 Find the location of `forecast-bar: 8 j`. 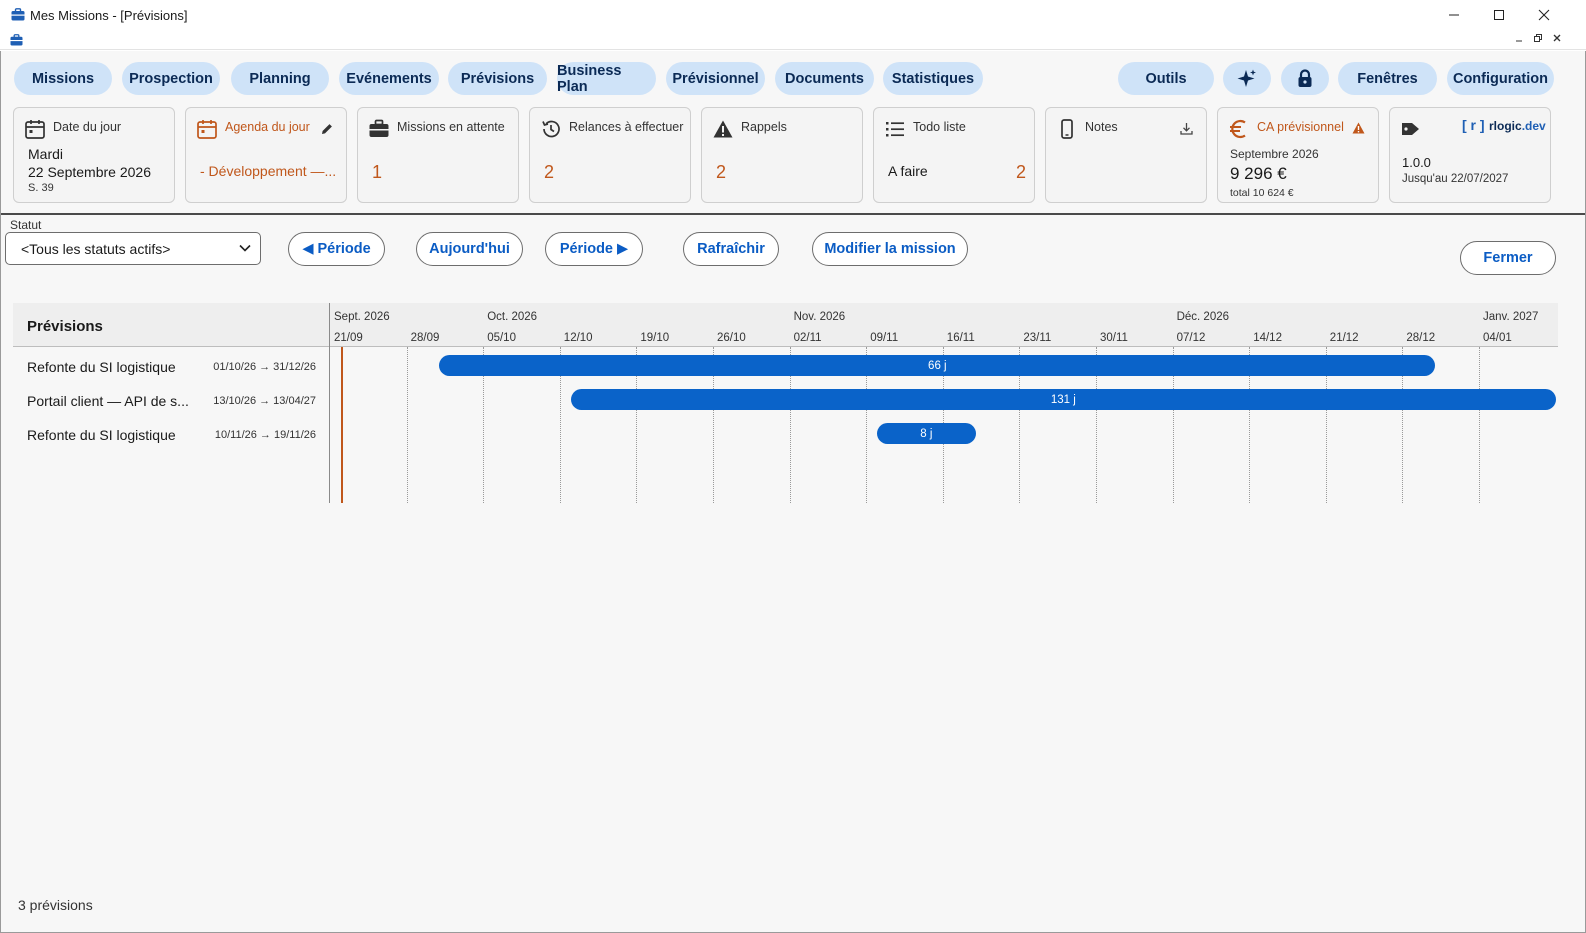

forecast-bar: 8 j is located at coordinates (926, 433).